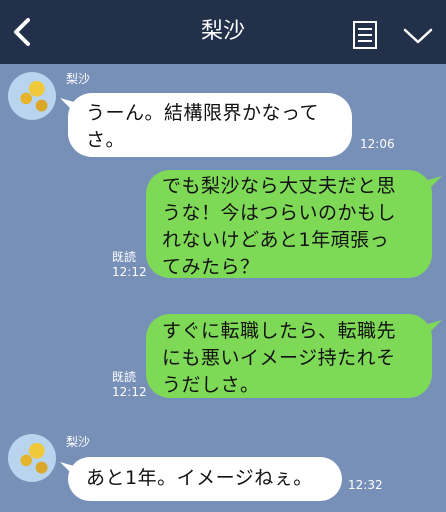 The image size is (446, 512). I want to click on message-line: すぐに転職したら、転職先, so click(279, 331).